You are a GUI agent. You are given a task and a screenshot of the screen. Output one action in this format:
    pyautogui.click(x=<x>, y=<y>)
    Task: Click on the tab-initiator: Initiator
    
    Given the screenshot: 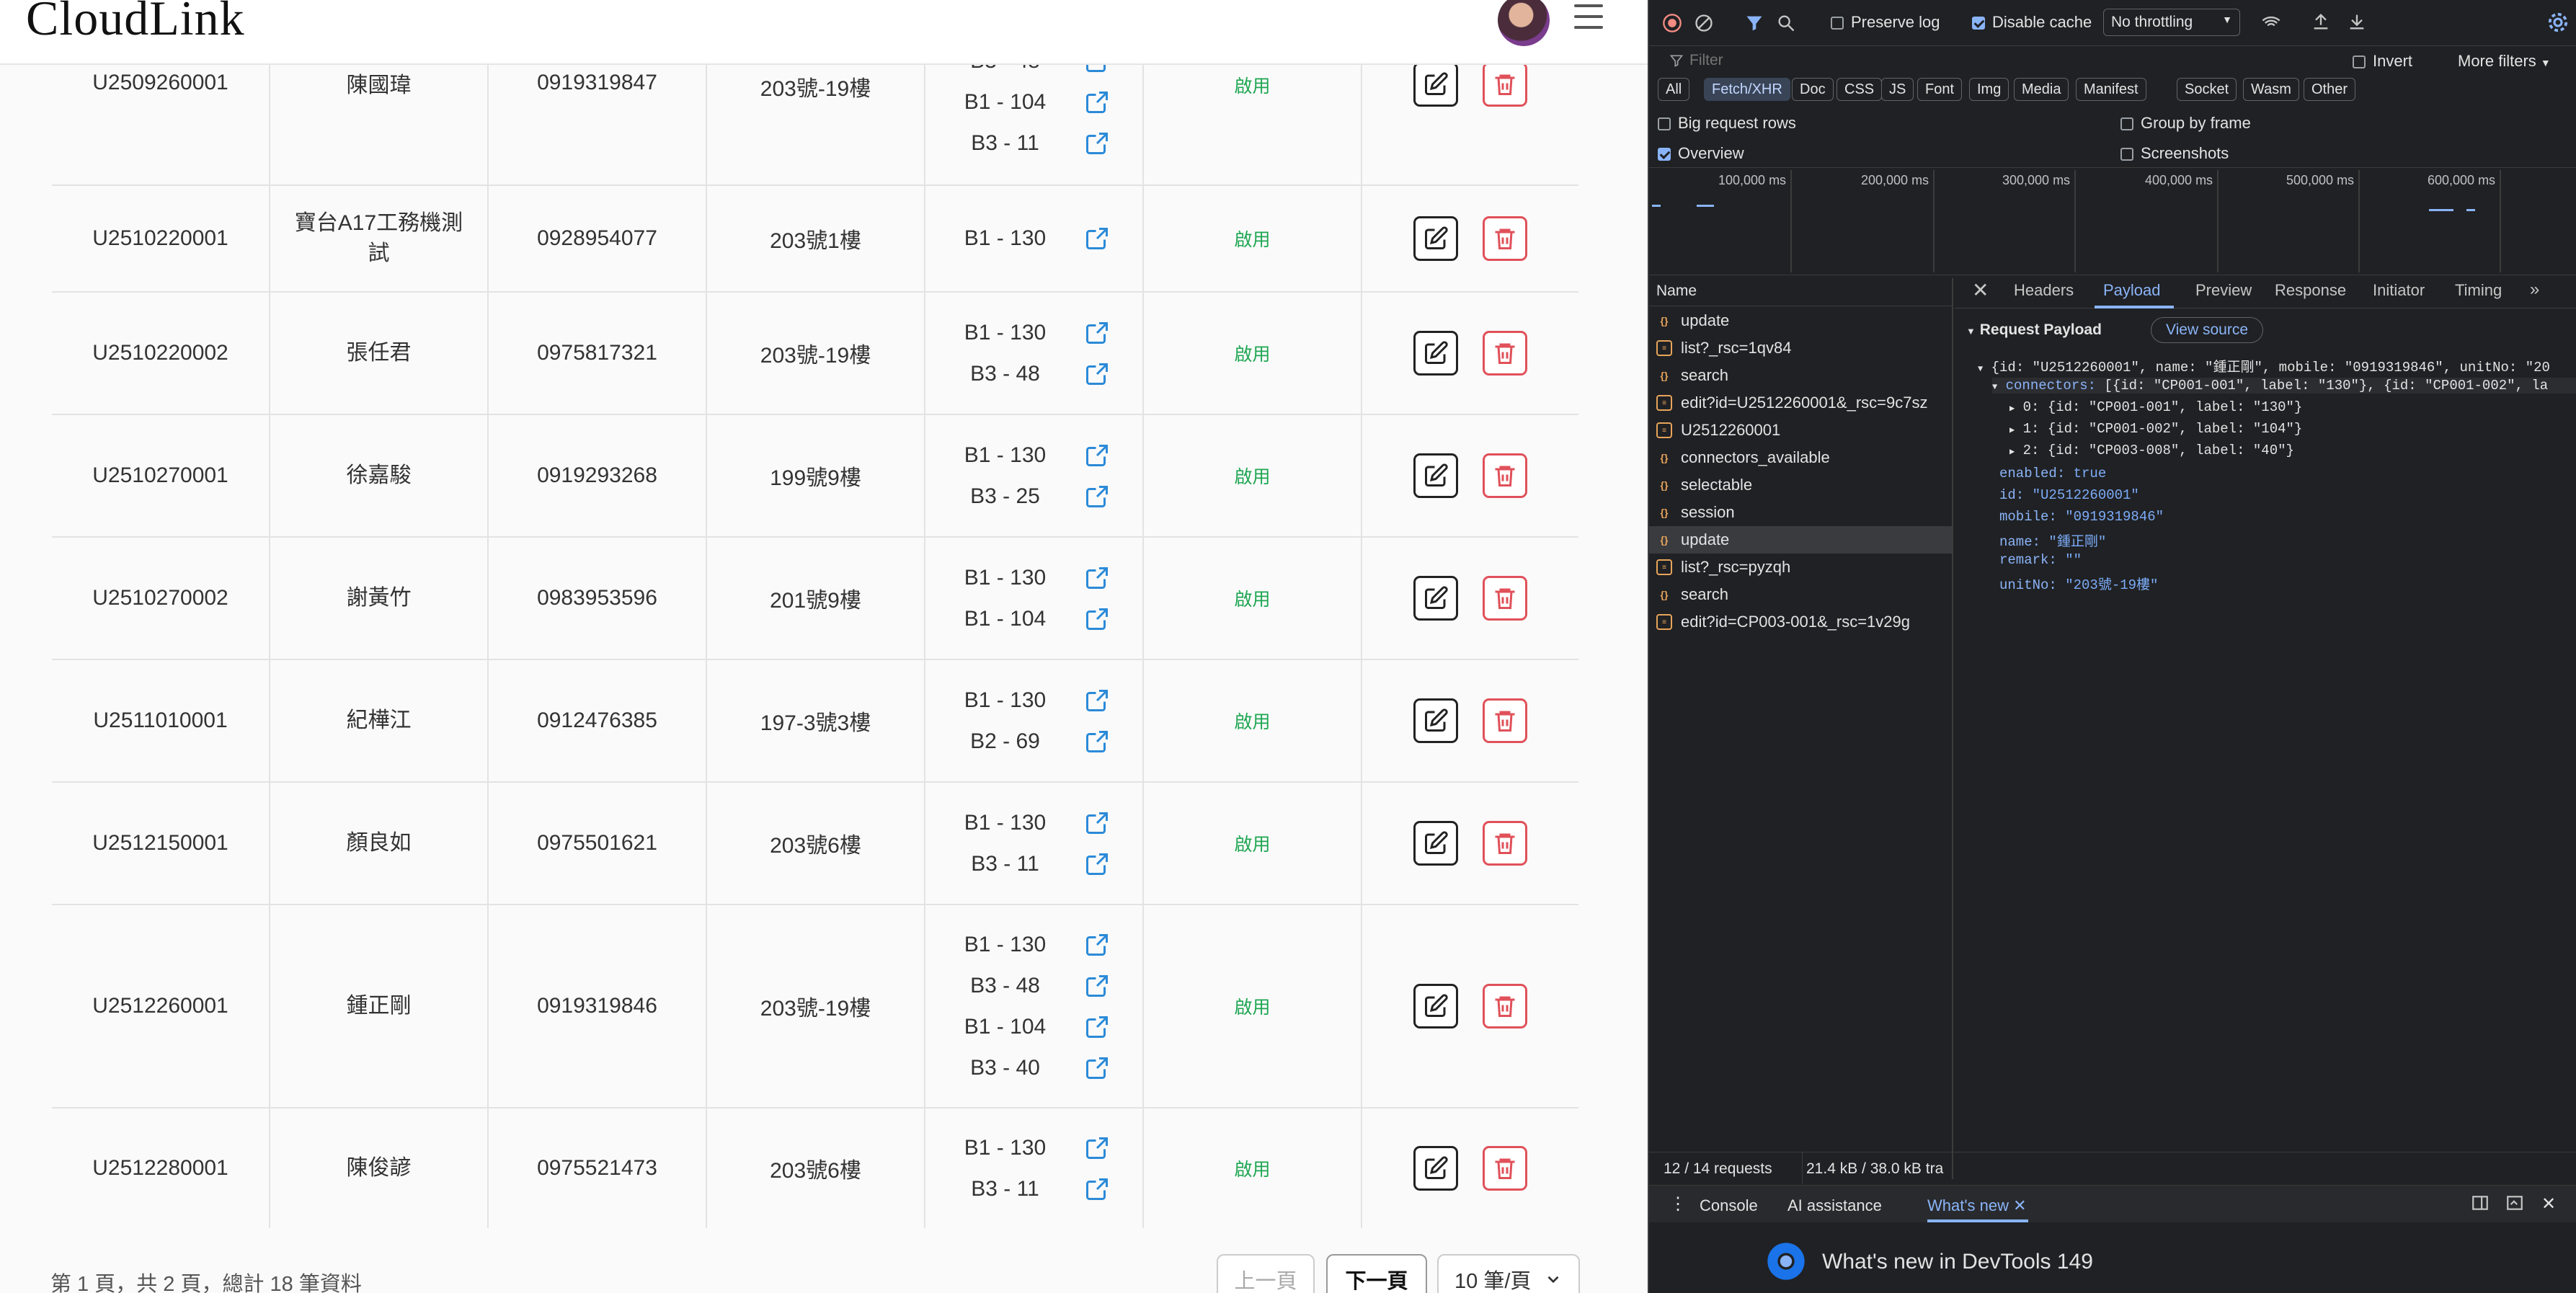 What is the action you would take?
    pyautogui.click(x=2399, y=290)
    